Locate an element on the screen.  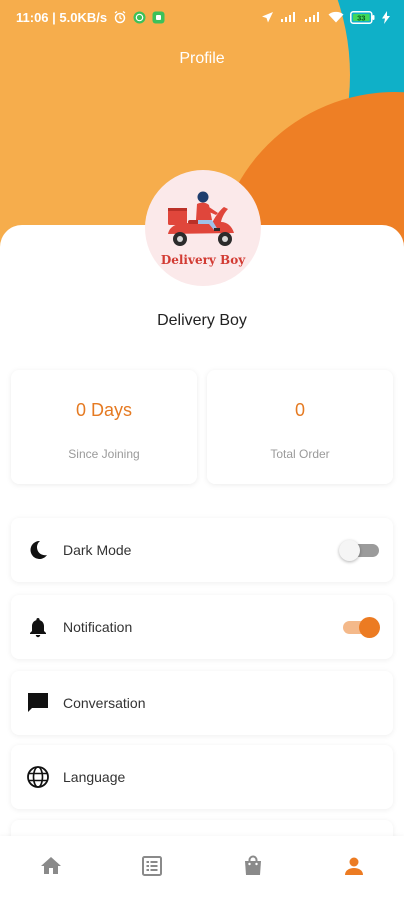
status-bar: 11:06 | 5.0KB/s 33 is located at coordinates (202, 17).